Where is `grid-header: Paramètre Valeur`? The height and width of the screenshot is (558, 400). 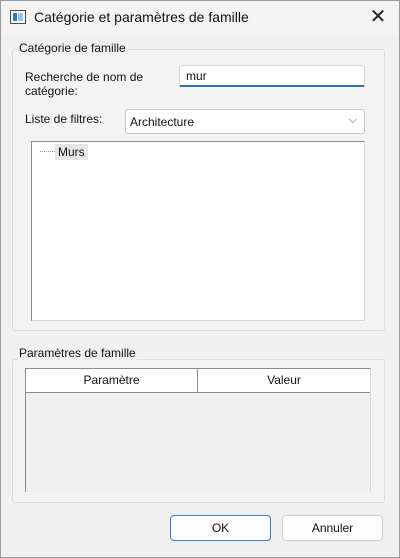 grid-header: Paramètre Valeur is located at coordinates (198, 381).